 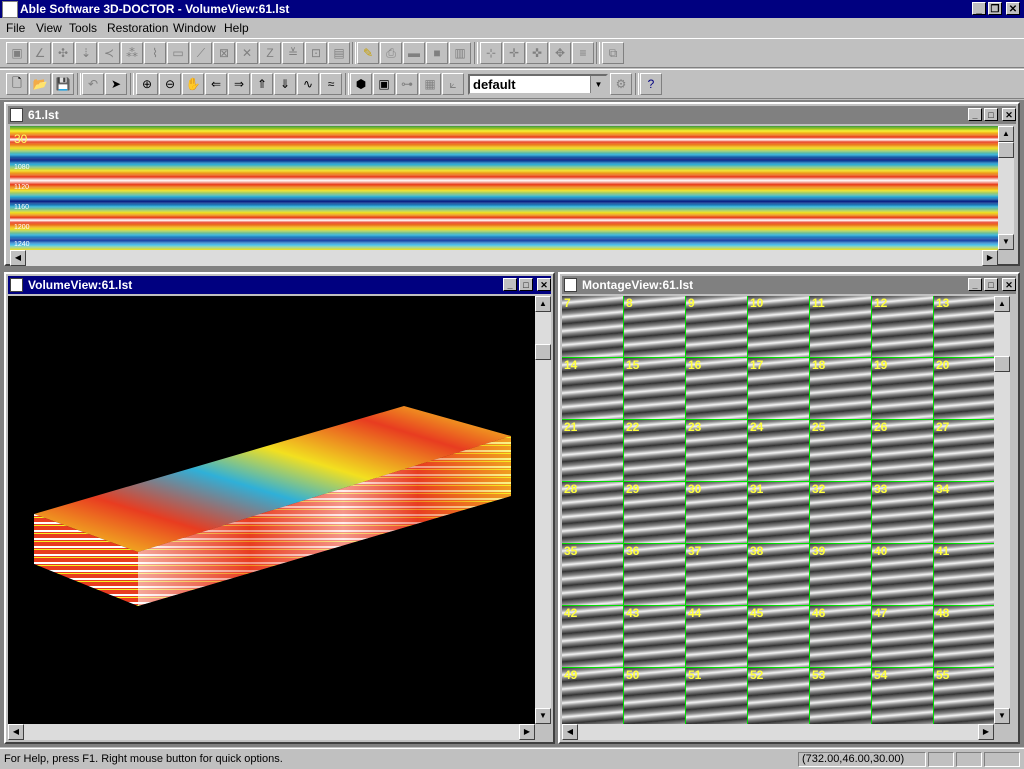 I want to click on tool-block-icon: ■, so click(x=437, y=53).